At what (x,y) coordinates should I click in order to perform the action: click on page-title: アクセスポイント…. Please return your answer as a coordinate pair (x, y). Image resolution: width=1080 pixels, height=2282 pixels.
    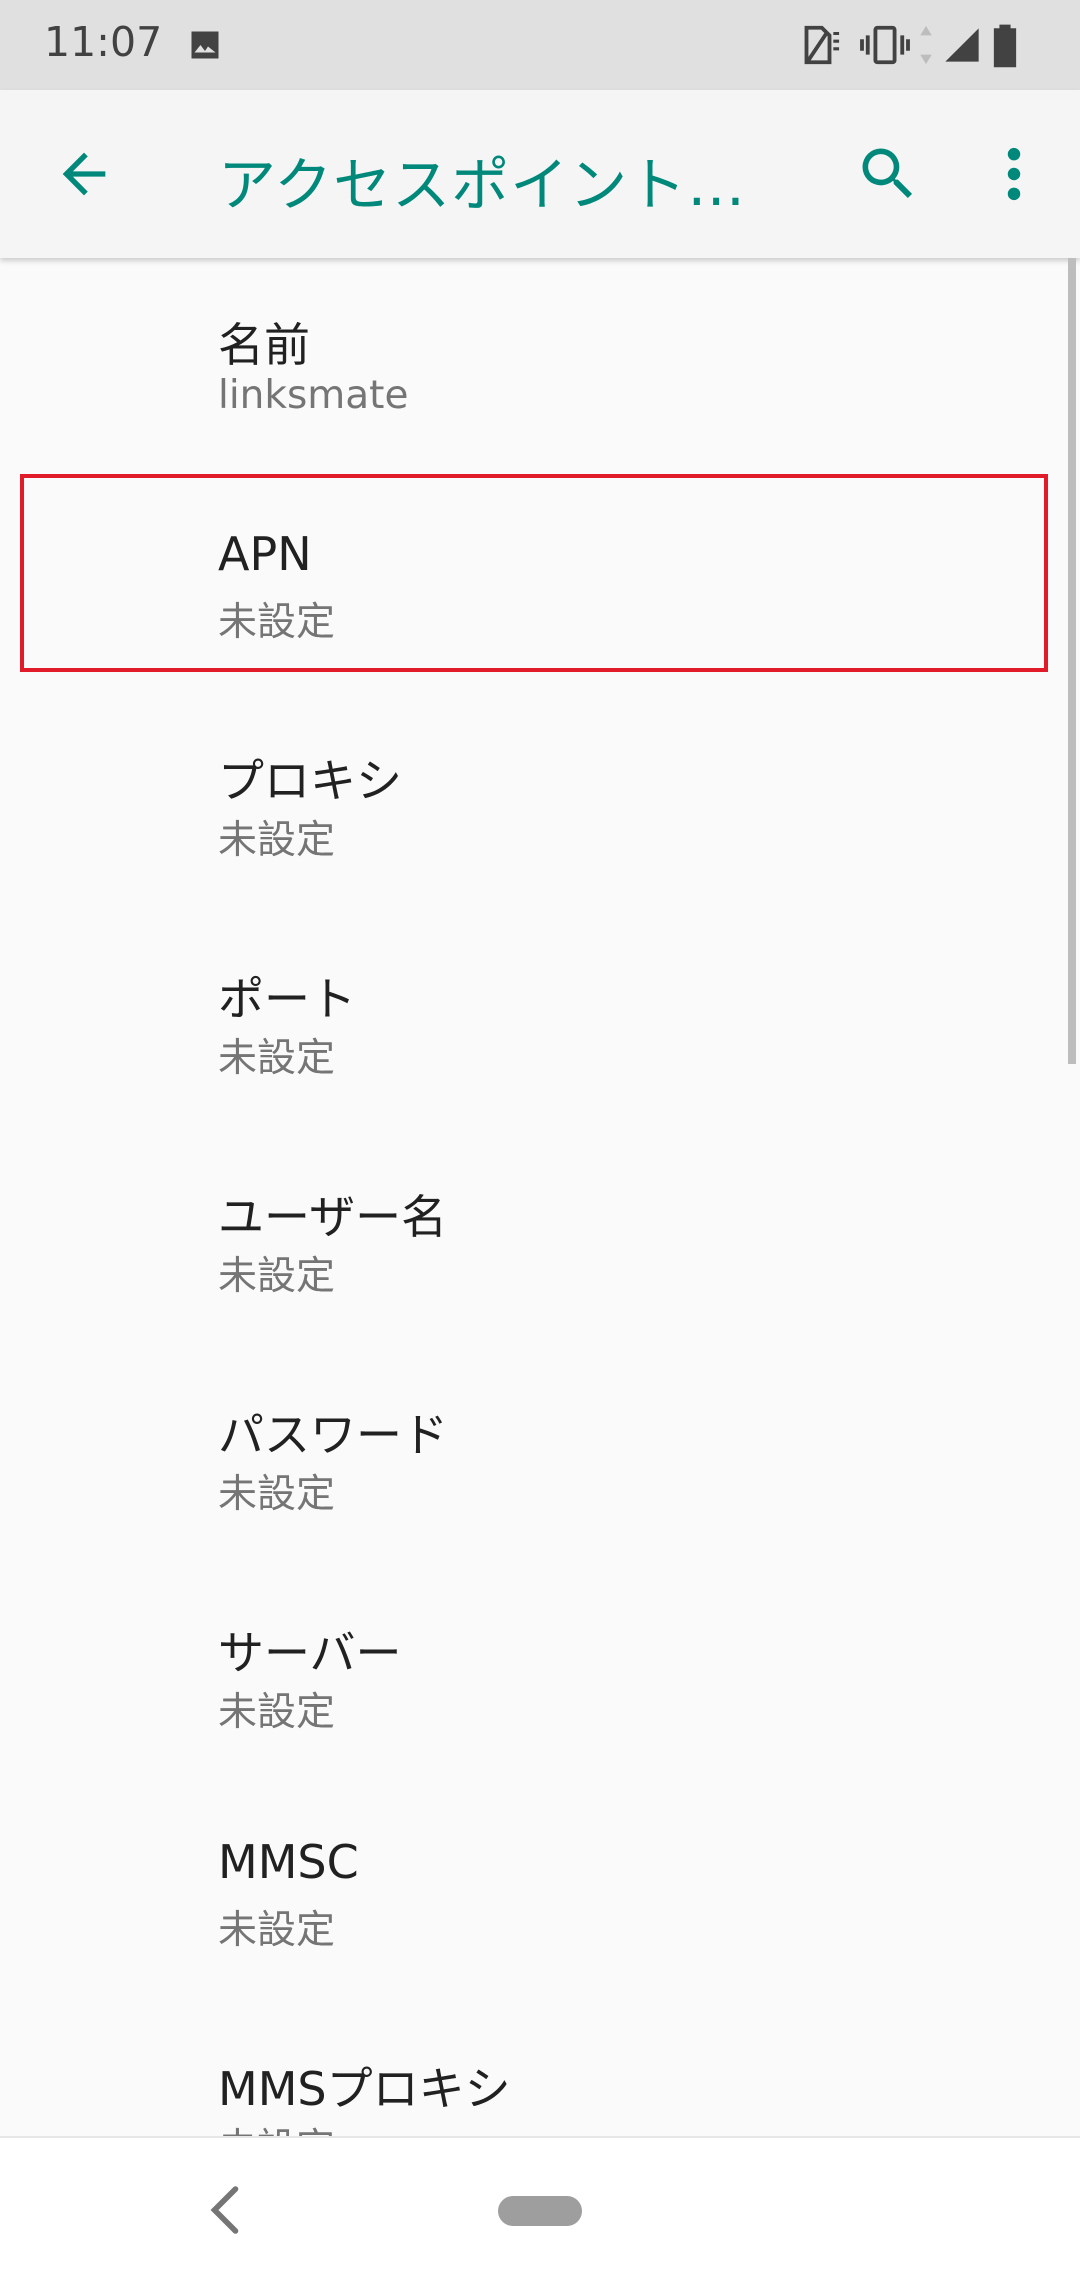
    Looking at the image, I should click on (482, 185).